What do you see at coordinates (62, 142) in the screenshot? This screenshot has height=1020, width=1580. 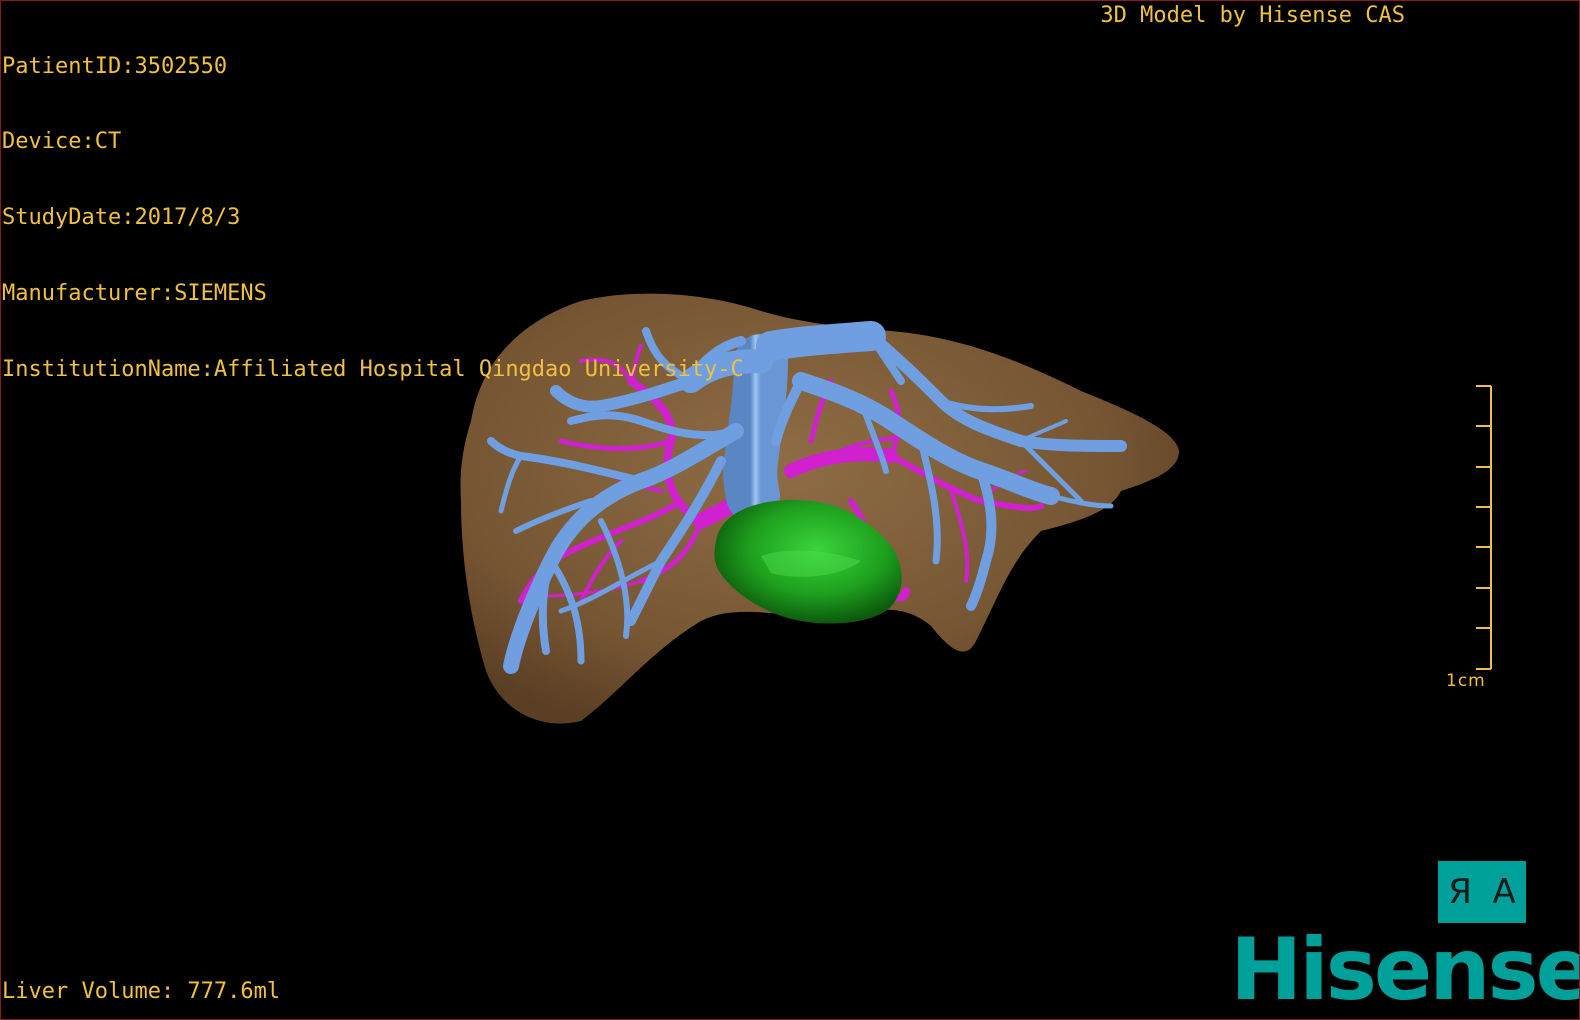 I see `device: Device:CT` at bounding box center [62, 142].